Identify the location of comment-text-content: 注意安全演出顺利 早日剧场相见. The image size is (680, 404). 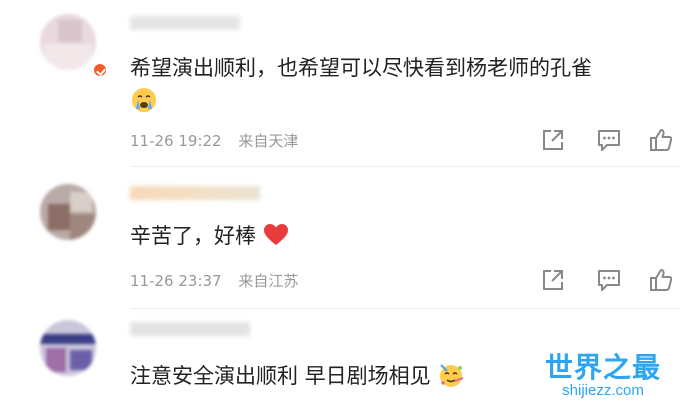
(280, 376).